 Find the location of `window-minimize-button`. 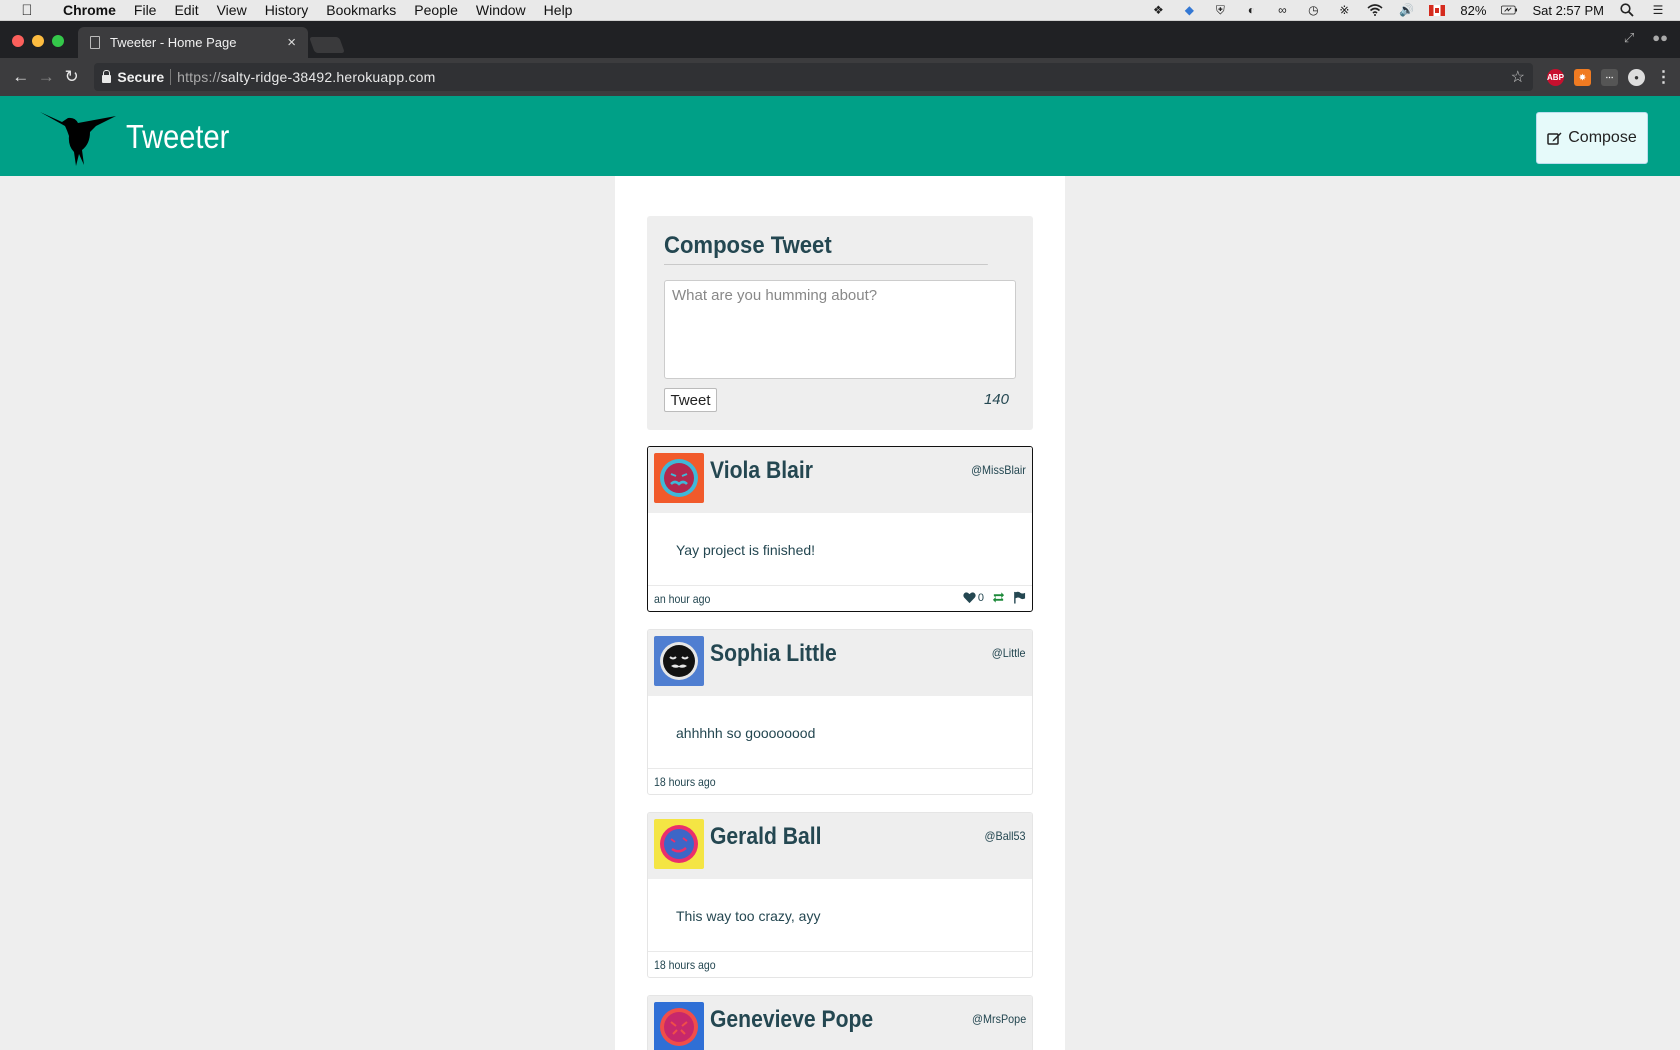

window-minimize-button is located at coordinates (38, 41).